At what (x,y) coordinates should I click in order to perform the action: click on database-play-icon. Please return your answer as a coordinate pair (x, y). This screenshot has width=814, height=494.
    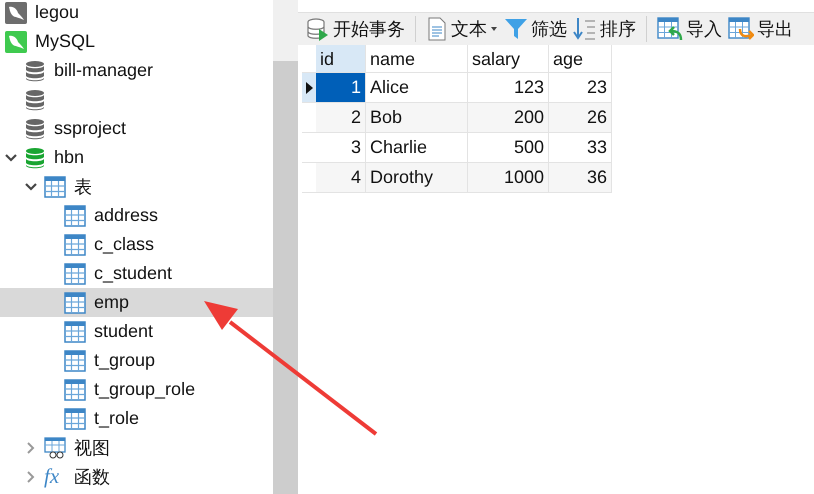
    Looking at the image, I should click on (318, 29).